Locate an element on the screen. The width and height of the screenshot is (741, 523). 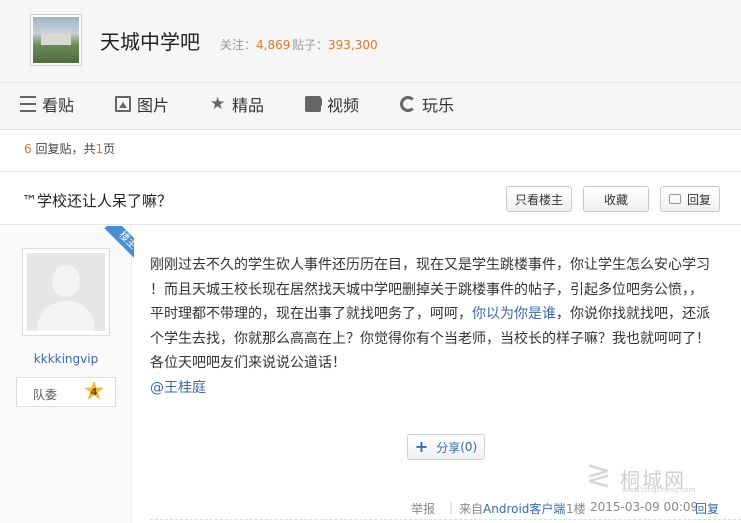
reply-button-label: 回复 is located at coordinates (698, 199).